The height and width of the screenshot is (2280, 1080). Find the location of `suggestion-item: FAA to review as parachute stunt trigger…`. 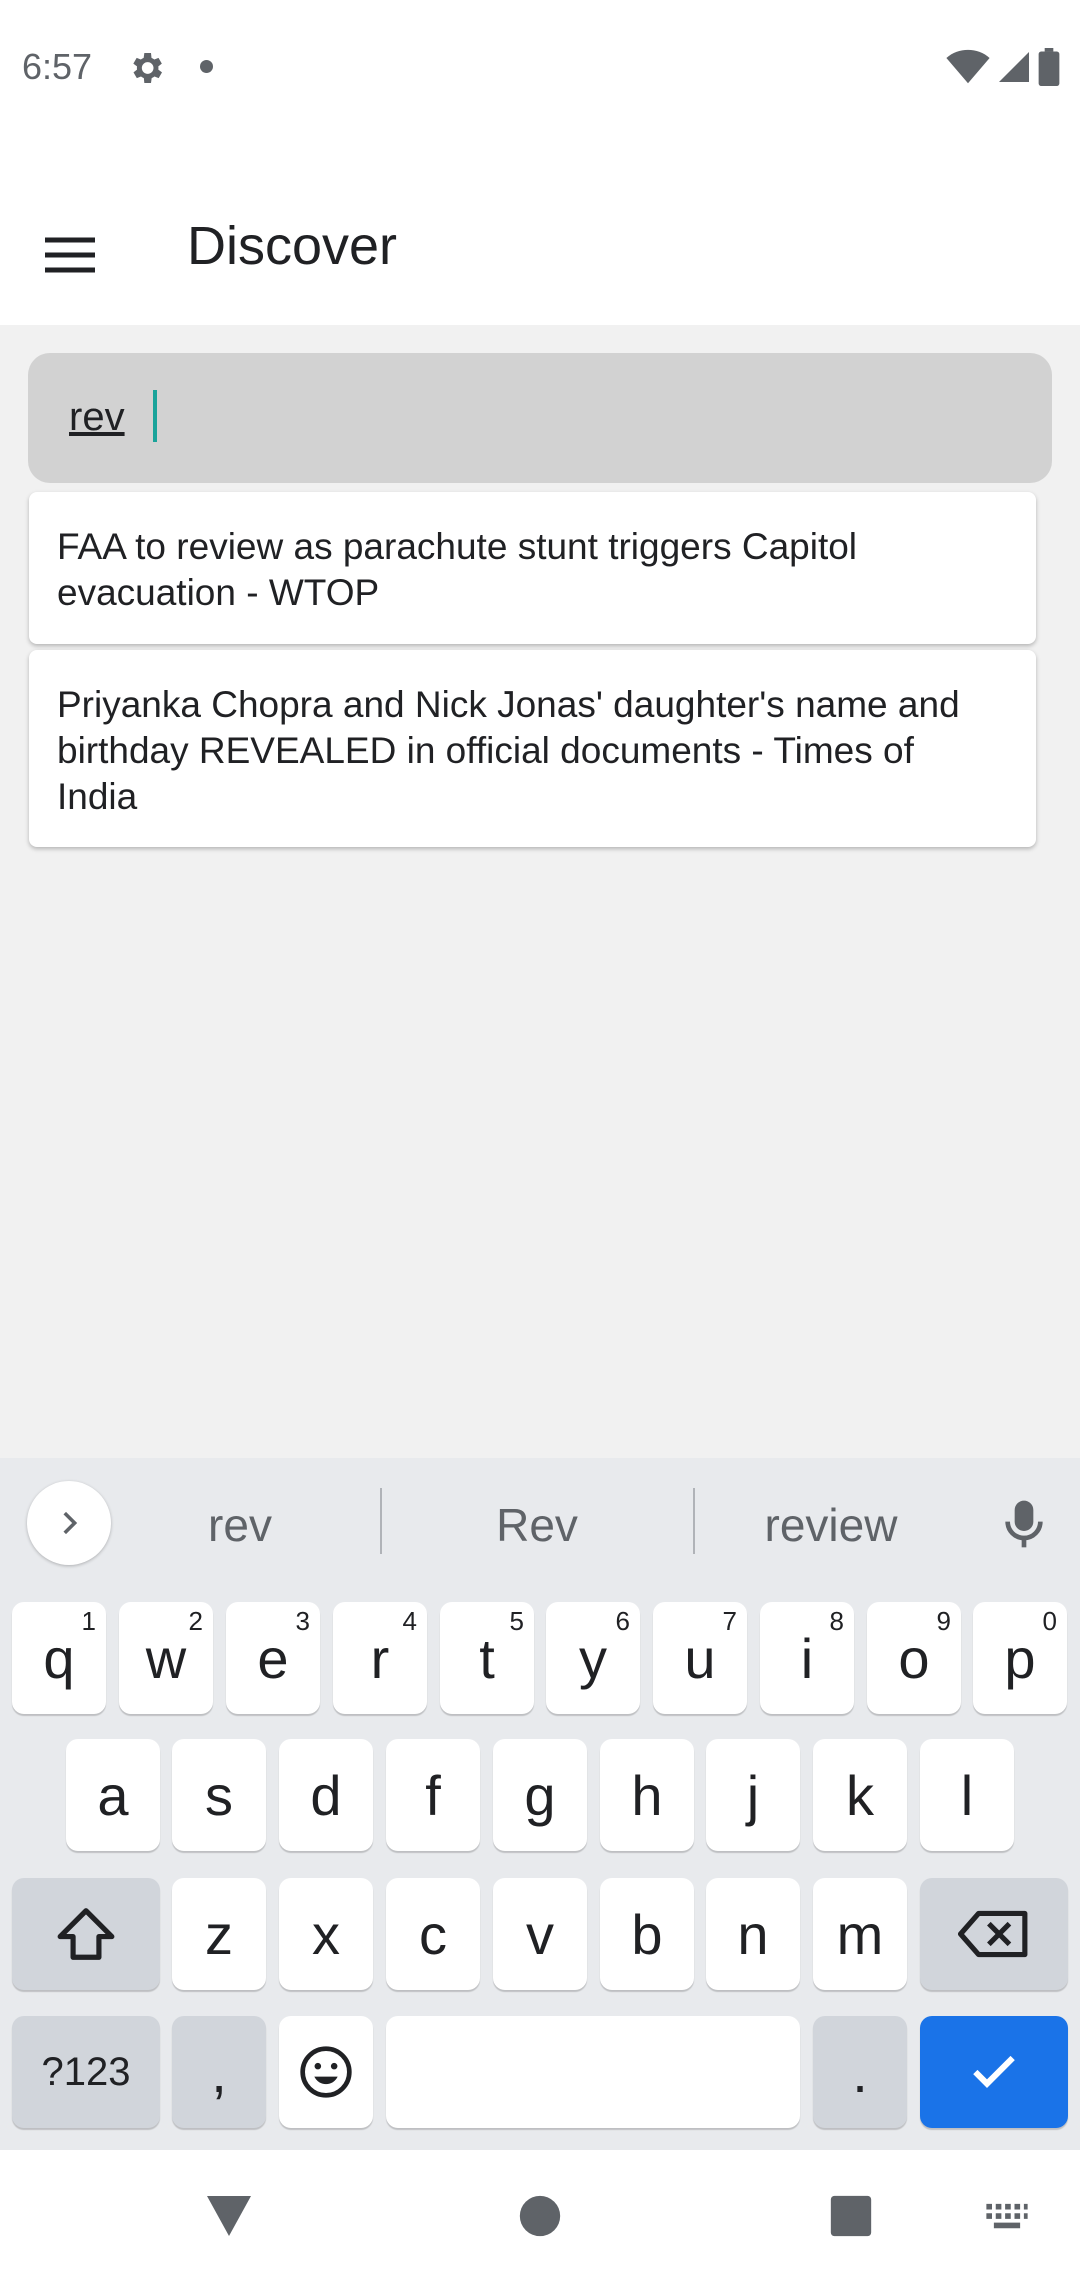

suggestion-item: FAA to review as parachute stunt trigger… is located at coordinates (532, 568).